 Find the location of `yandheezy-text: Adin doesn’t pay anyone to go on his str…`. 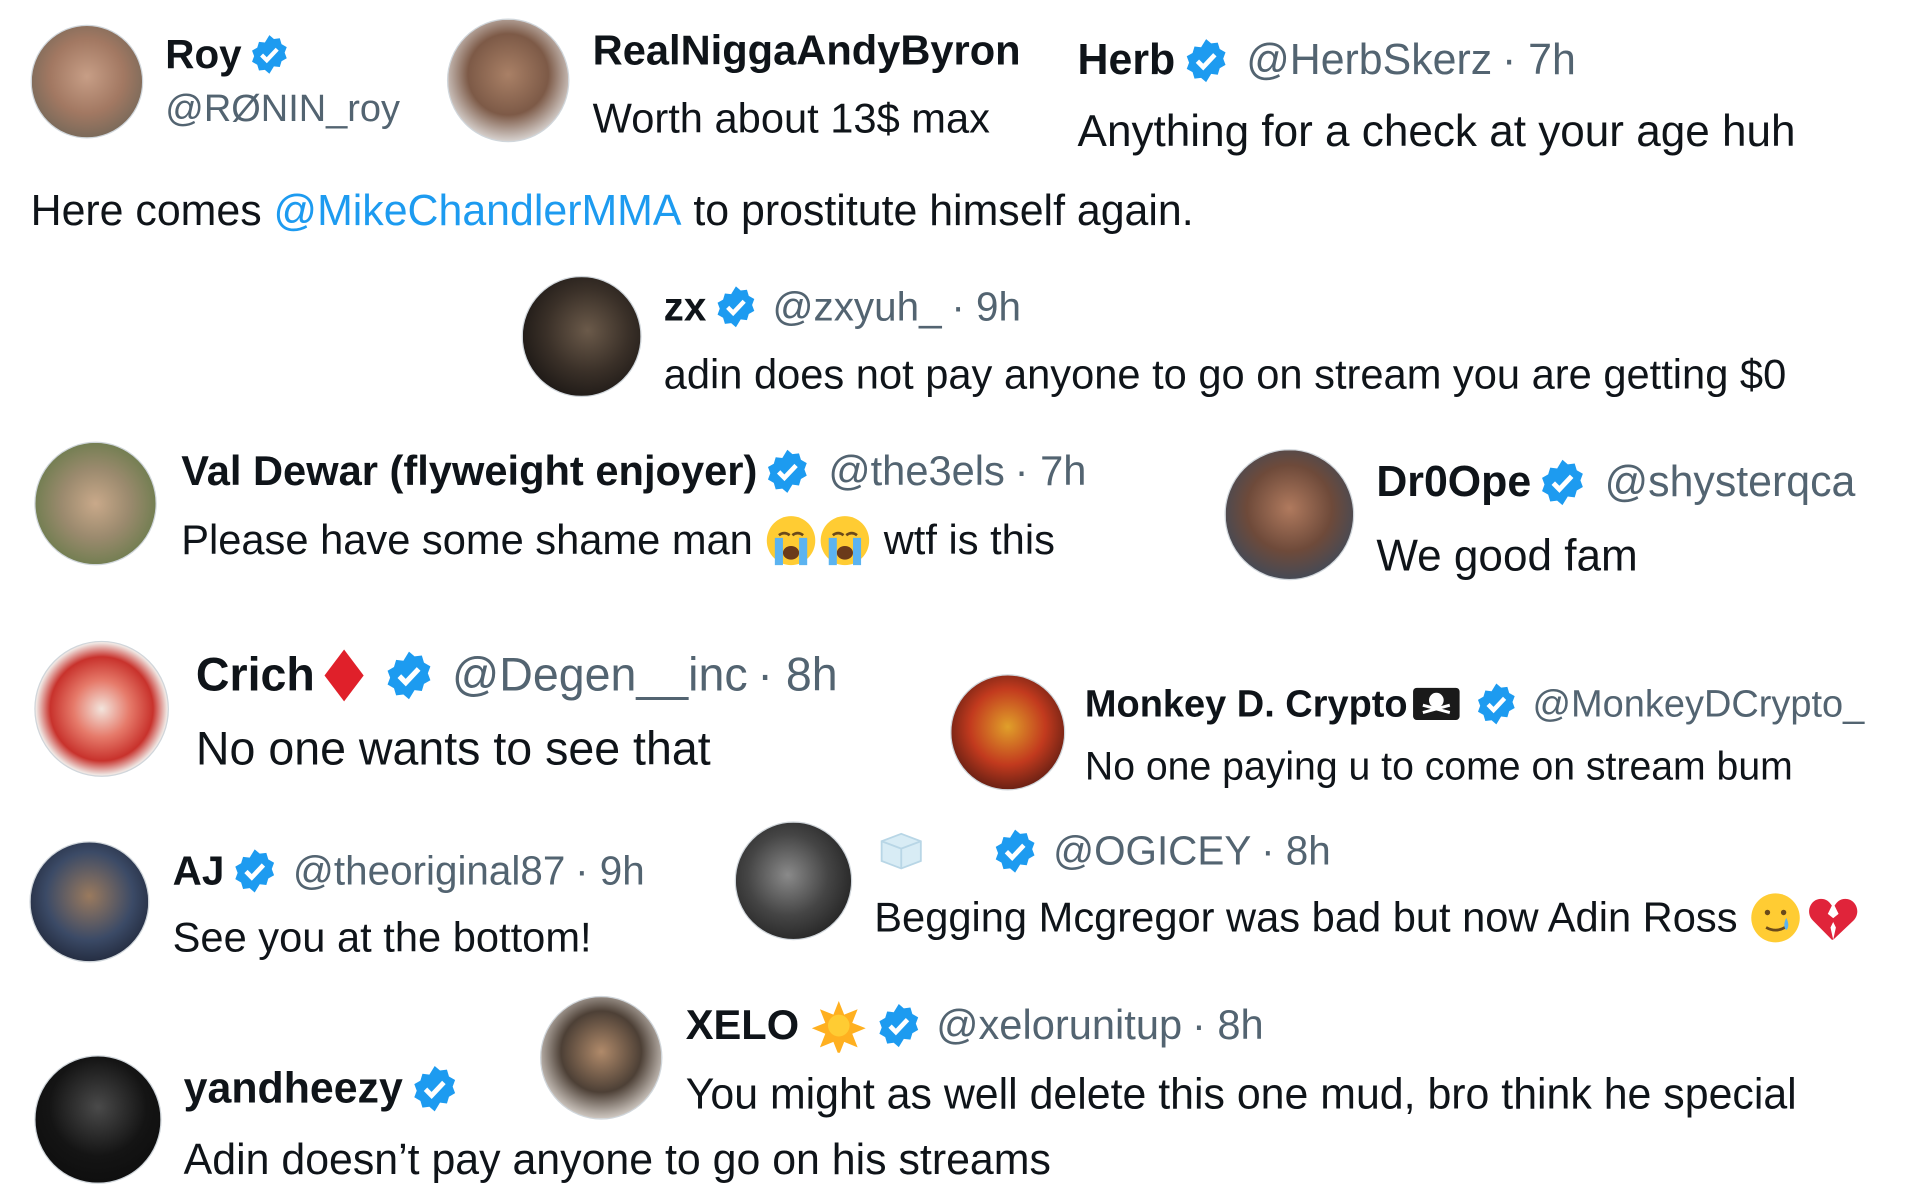

yandheezy-text: Adin doesn’t pay anyone to go on his str… is located at coordinates (617, 1159).